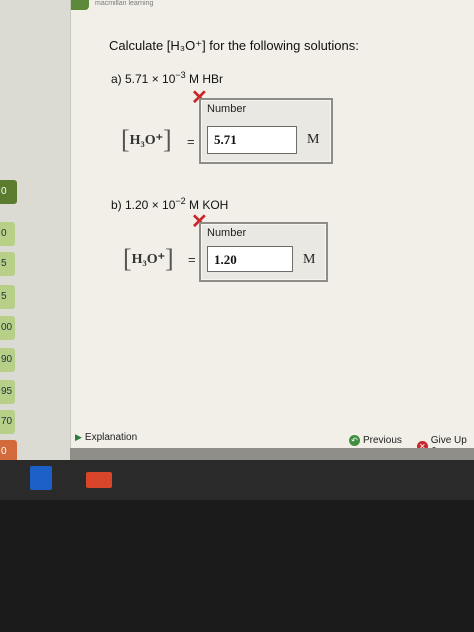 This screenshot has height=632, width=474. What do you see at coordinates (35, 232) in the screenshot?
I see `left-rail: 0 0 5 5 00 90 95 70 0` at bounding box center [35, 232].